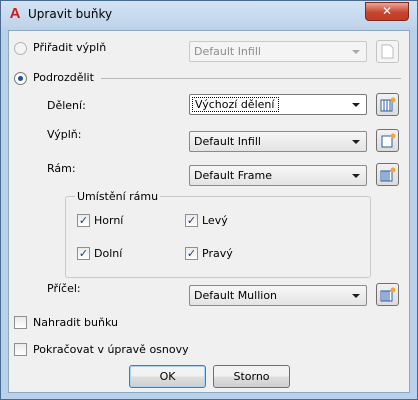  What do you see at coordinates (20, 349) in the screenshot?
I see `continue-editing-checkbox` at bounding box center [20, 349].